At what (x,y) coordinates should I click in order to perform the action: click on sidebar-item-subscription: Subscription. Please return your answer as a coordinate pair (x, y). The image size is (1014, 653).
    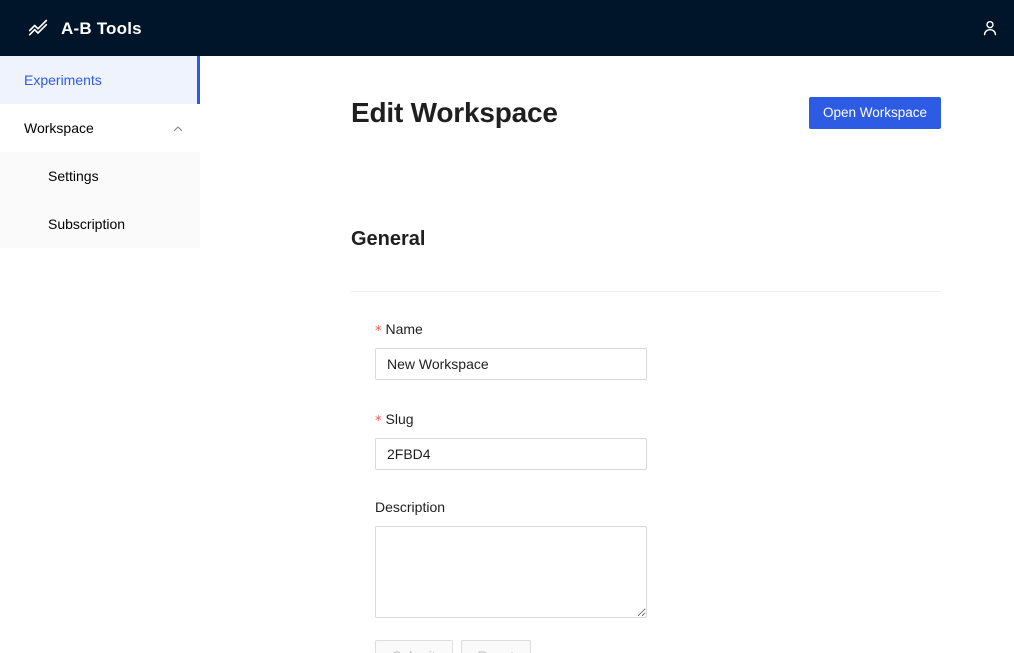
    Looking at the image, I should click on (100, 224).